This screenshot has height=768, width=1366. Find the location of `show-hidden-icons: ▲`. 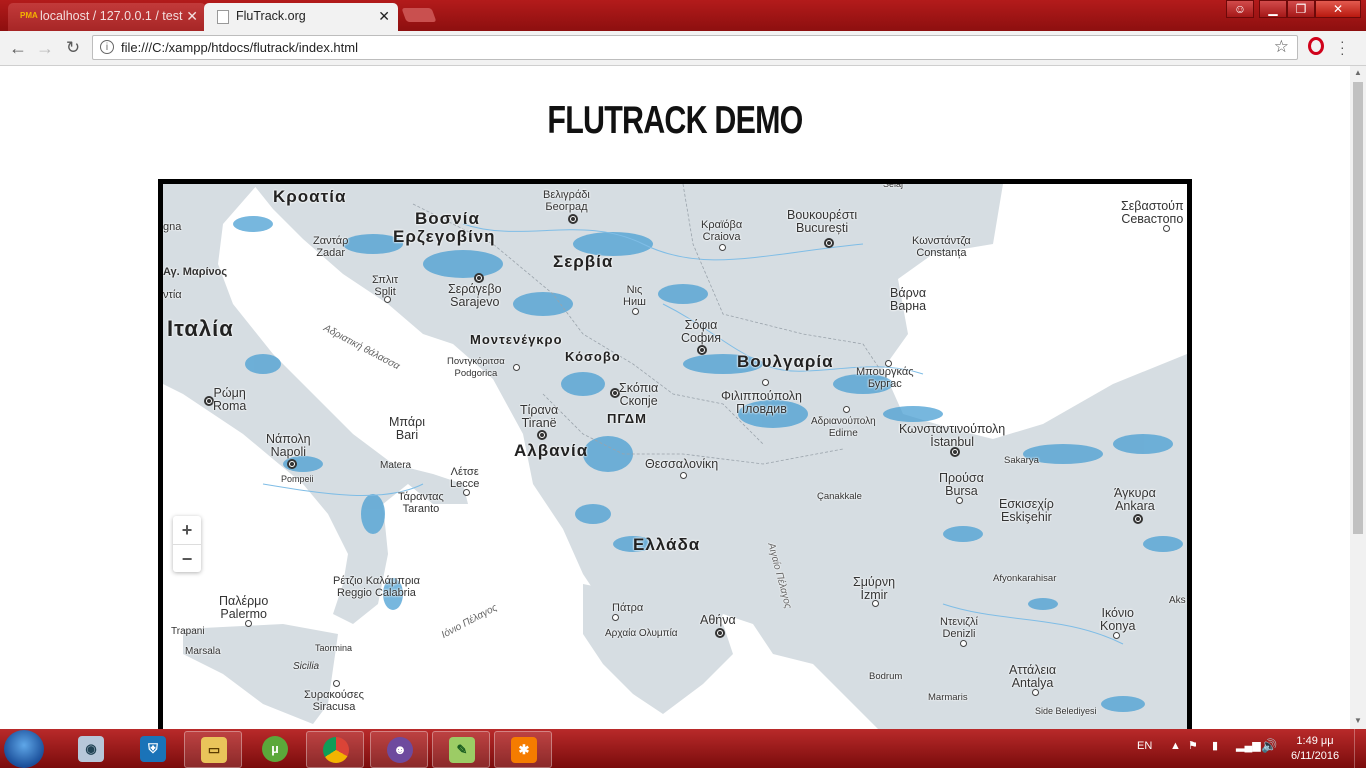

show-hidden-icons: ▲ is located at coordinates (1175, 746).